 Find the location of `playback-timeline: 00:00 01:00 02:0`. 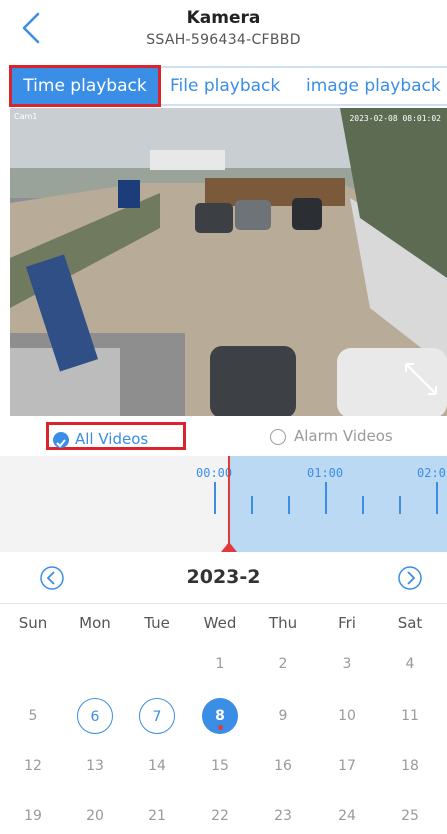

playback-timeline: 00:00 01:00 02:0 is located at coordinates (223, 504).